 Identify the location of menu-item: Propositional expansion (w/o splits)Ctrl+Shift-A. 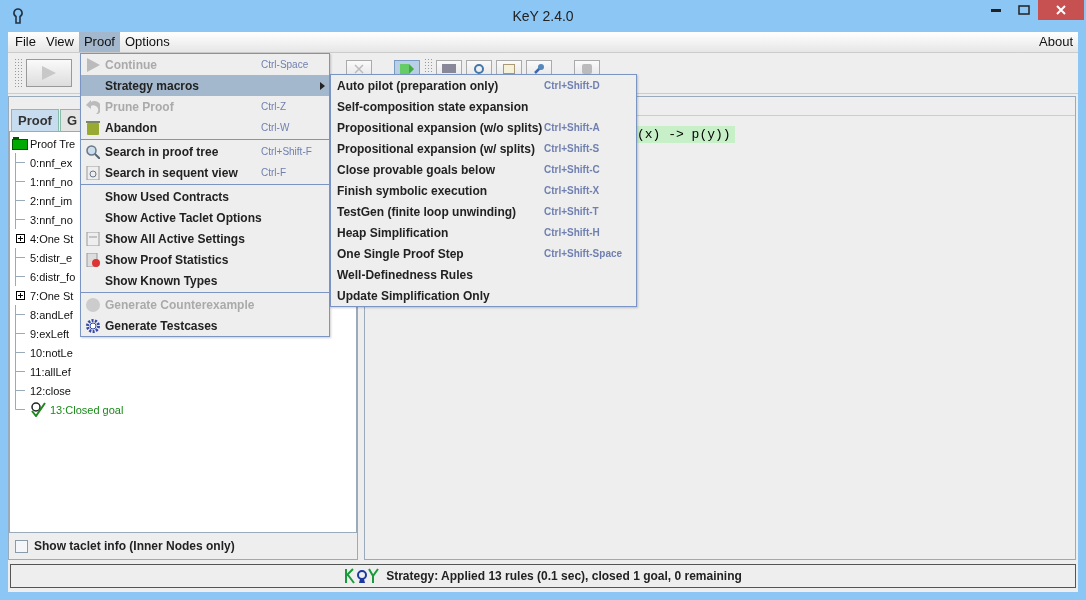
(483, 127).